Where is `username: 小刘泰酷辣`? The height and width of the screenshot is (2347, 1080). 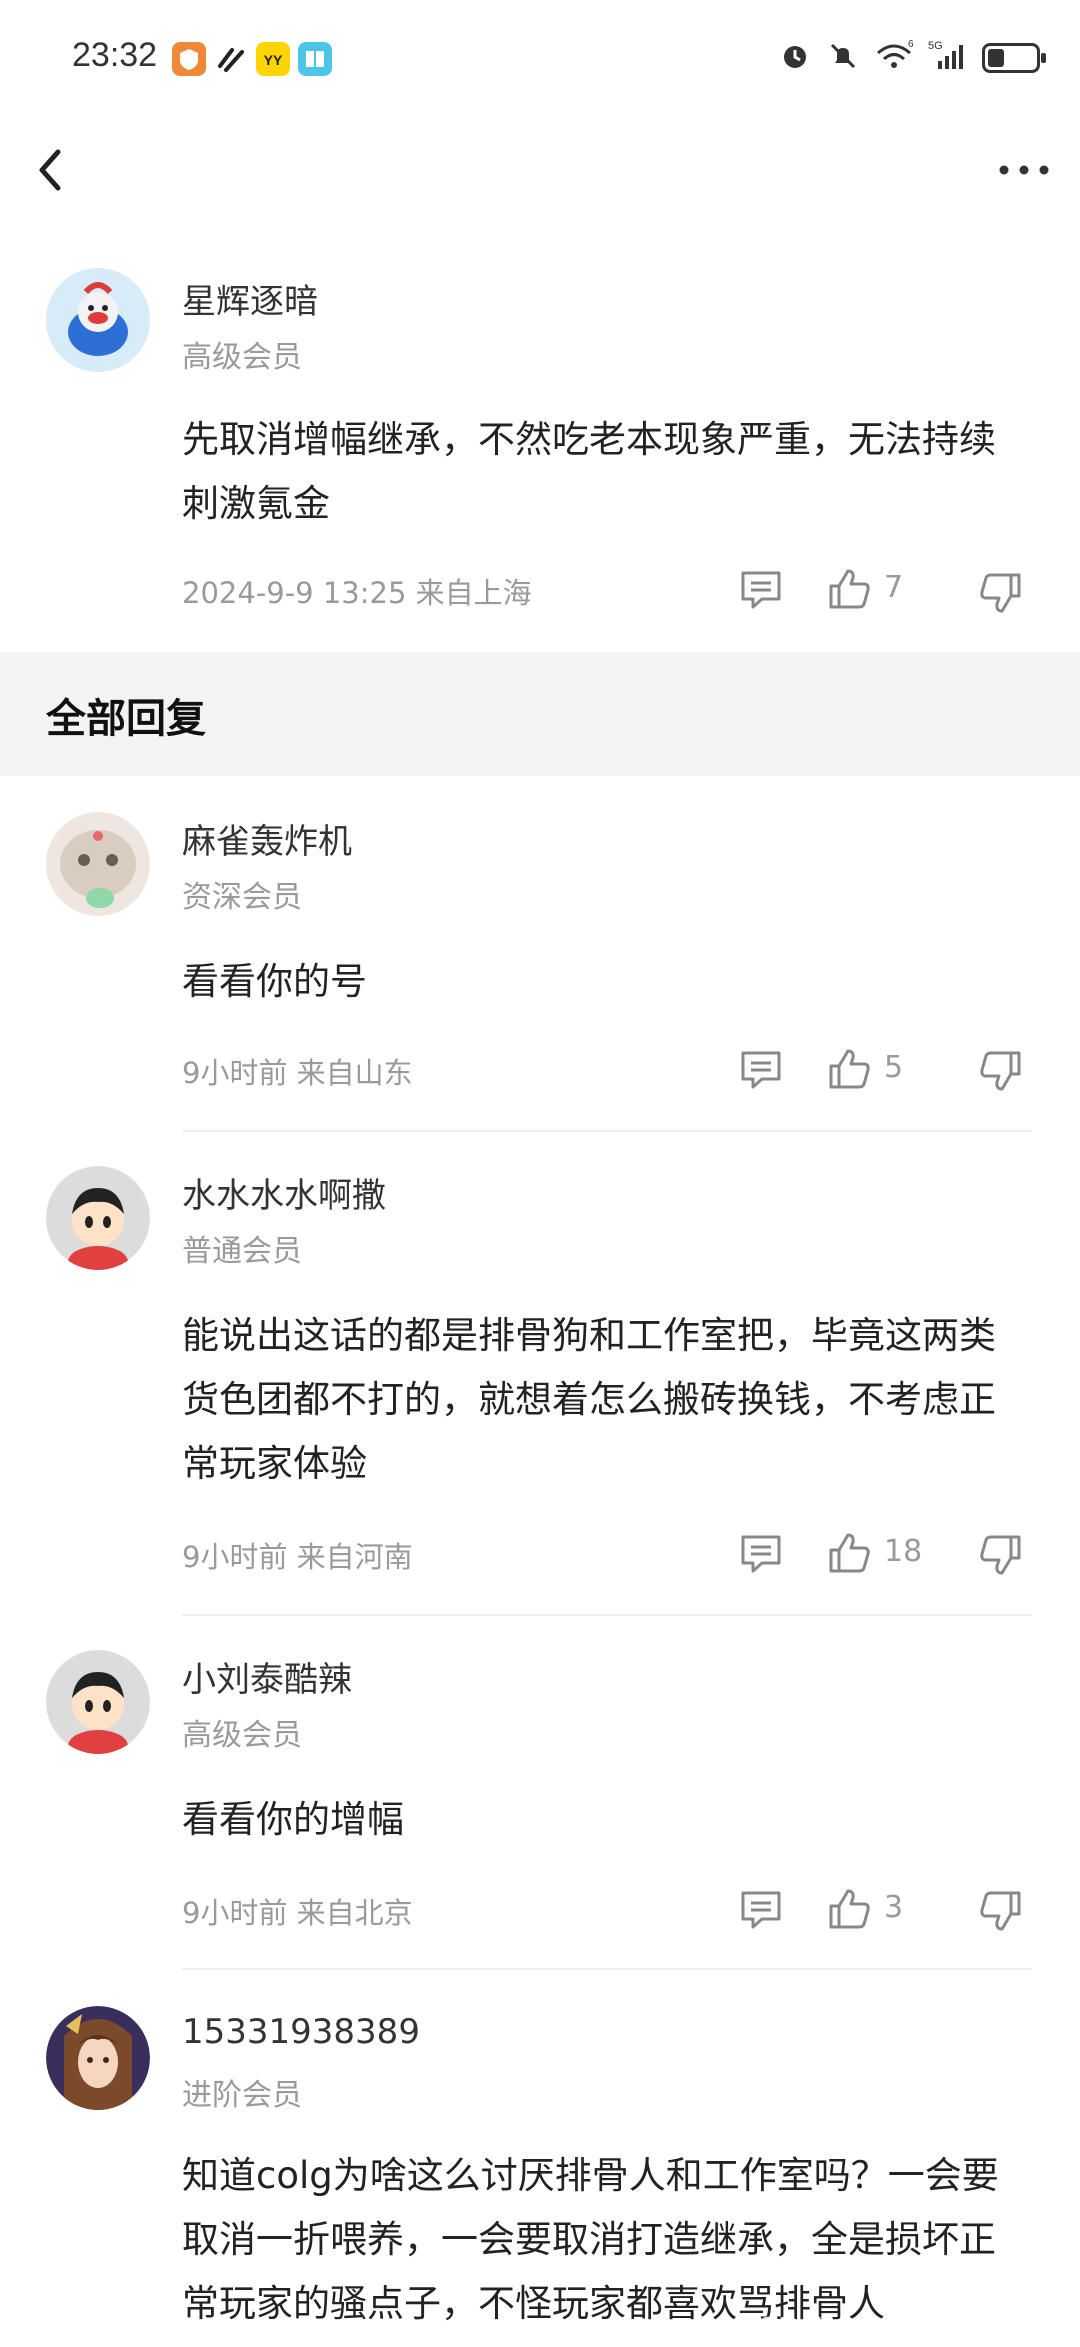
username: 小刘泰酷辣 is located at coordinates (267, 1676).